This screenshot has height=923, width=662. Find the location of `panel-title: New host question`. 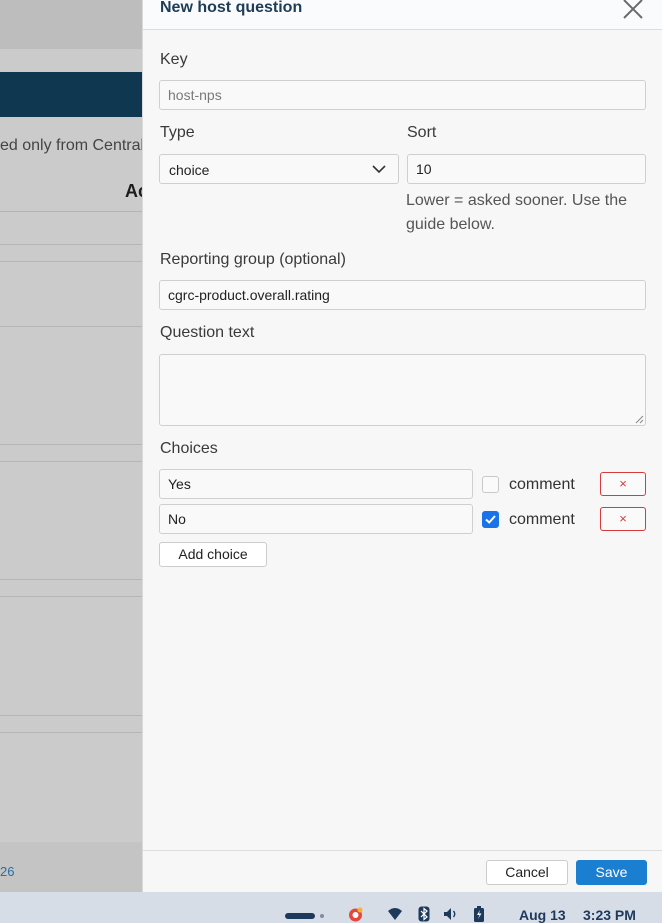

panel-title: New host question is located at coordinates (231, 8).